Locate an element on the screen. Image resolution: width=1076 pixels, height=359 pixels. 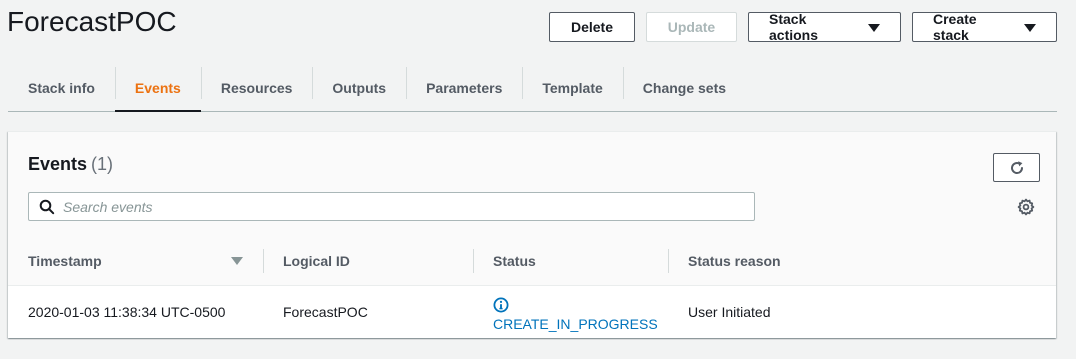
tab-template: Template is located at coordinates (572, 87).